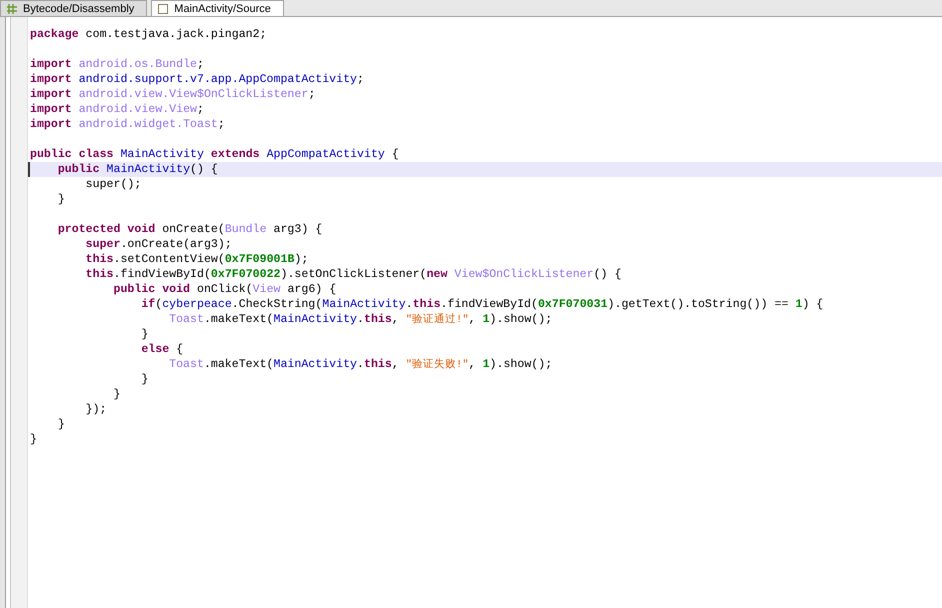 The height and width of the screenshot is (608, 942). I want to click on code-line: });, so click(96, 409).